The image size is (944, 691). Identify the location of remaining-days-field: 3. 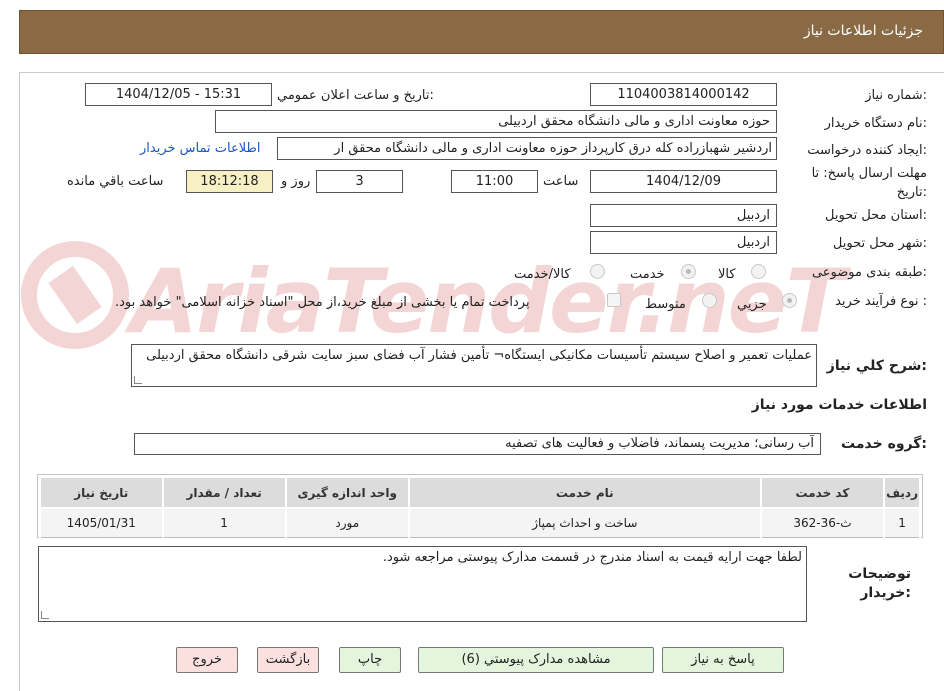
(359, 181).